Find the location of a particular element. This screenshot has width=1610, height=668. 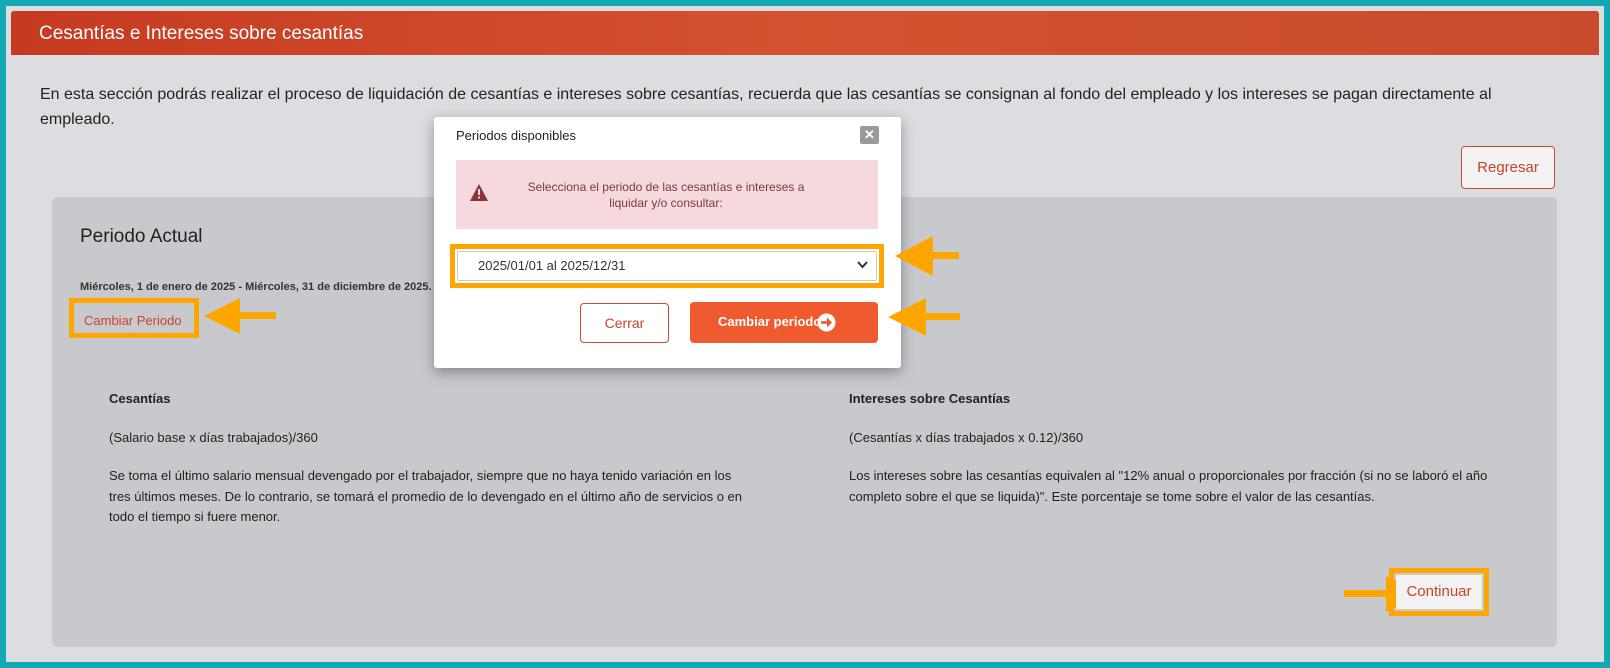

periodo-select: 2025/01/01 al 2025/12/31 is located at coordinates (667, 266).